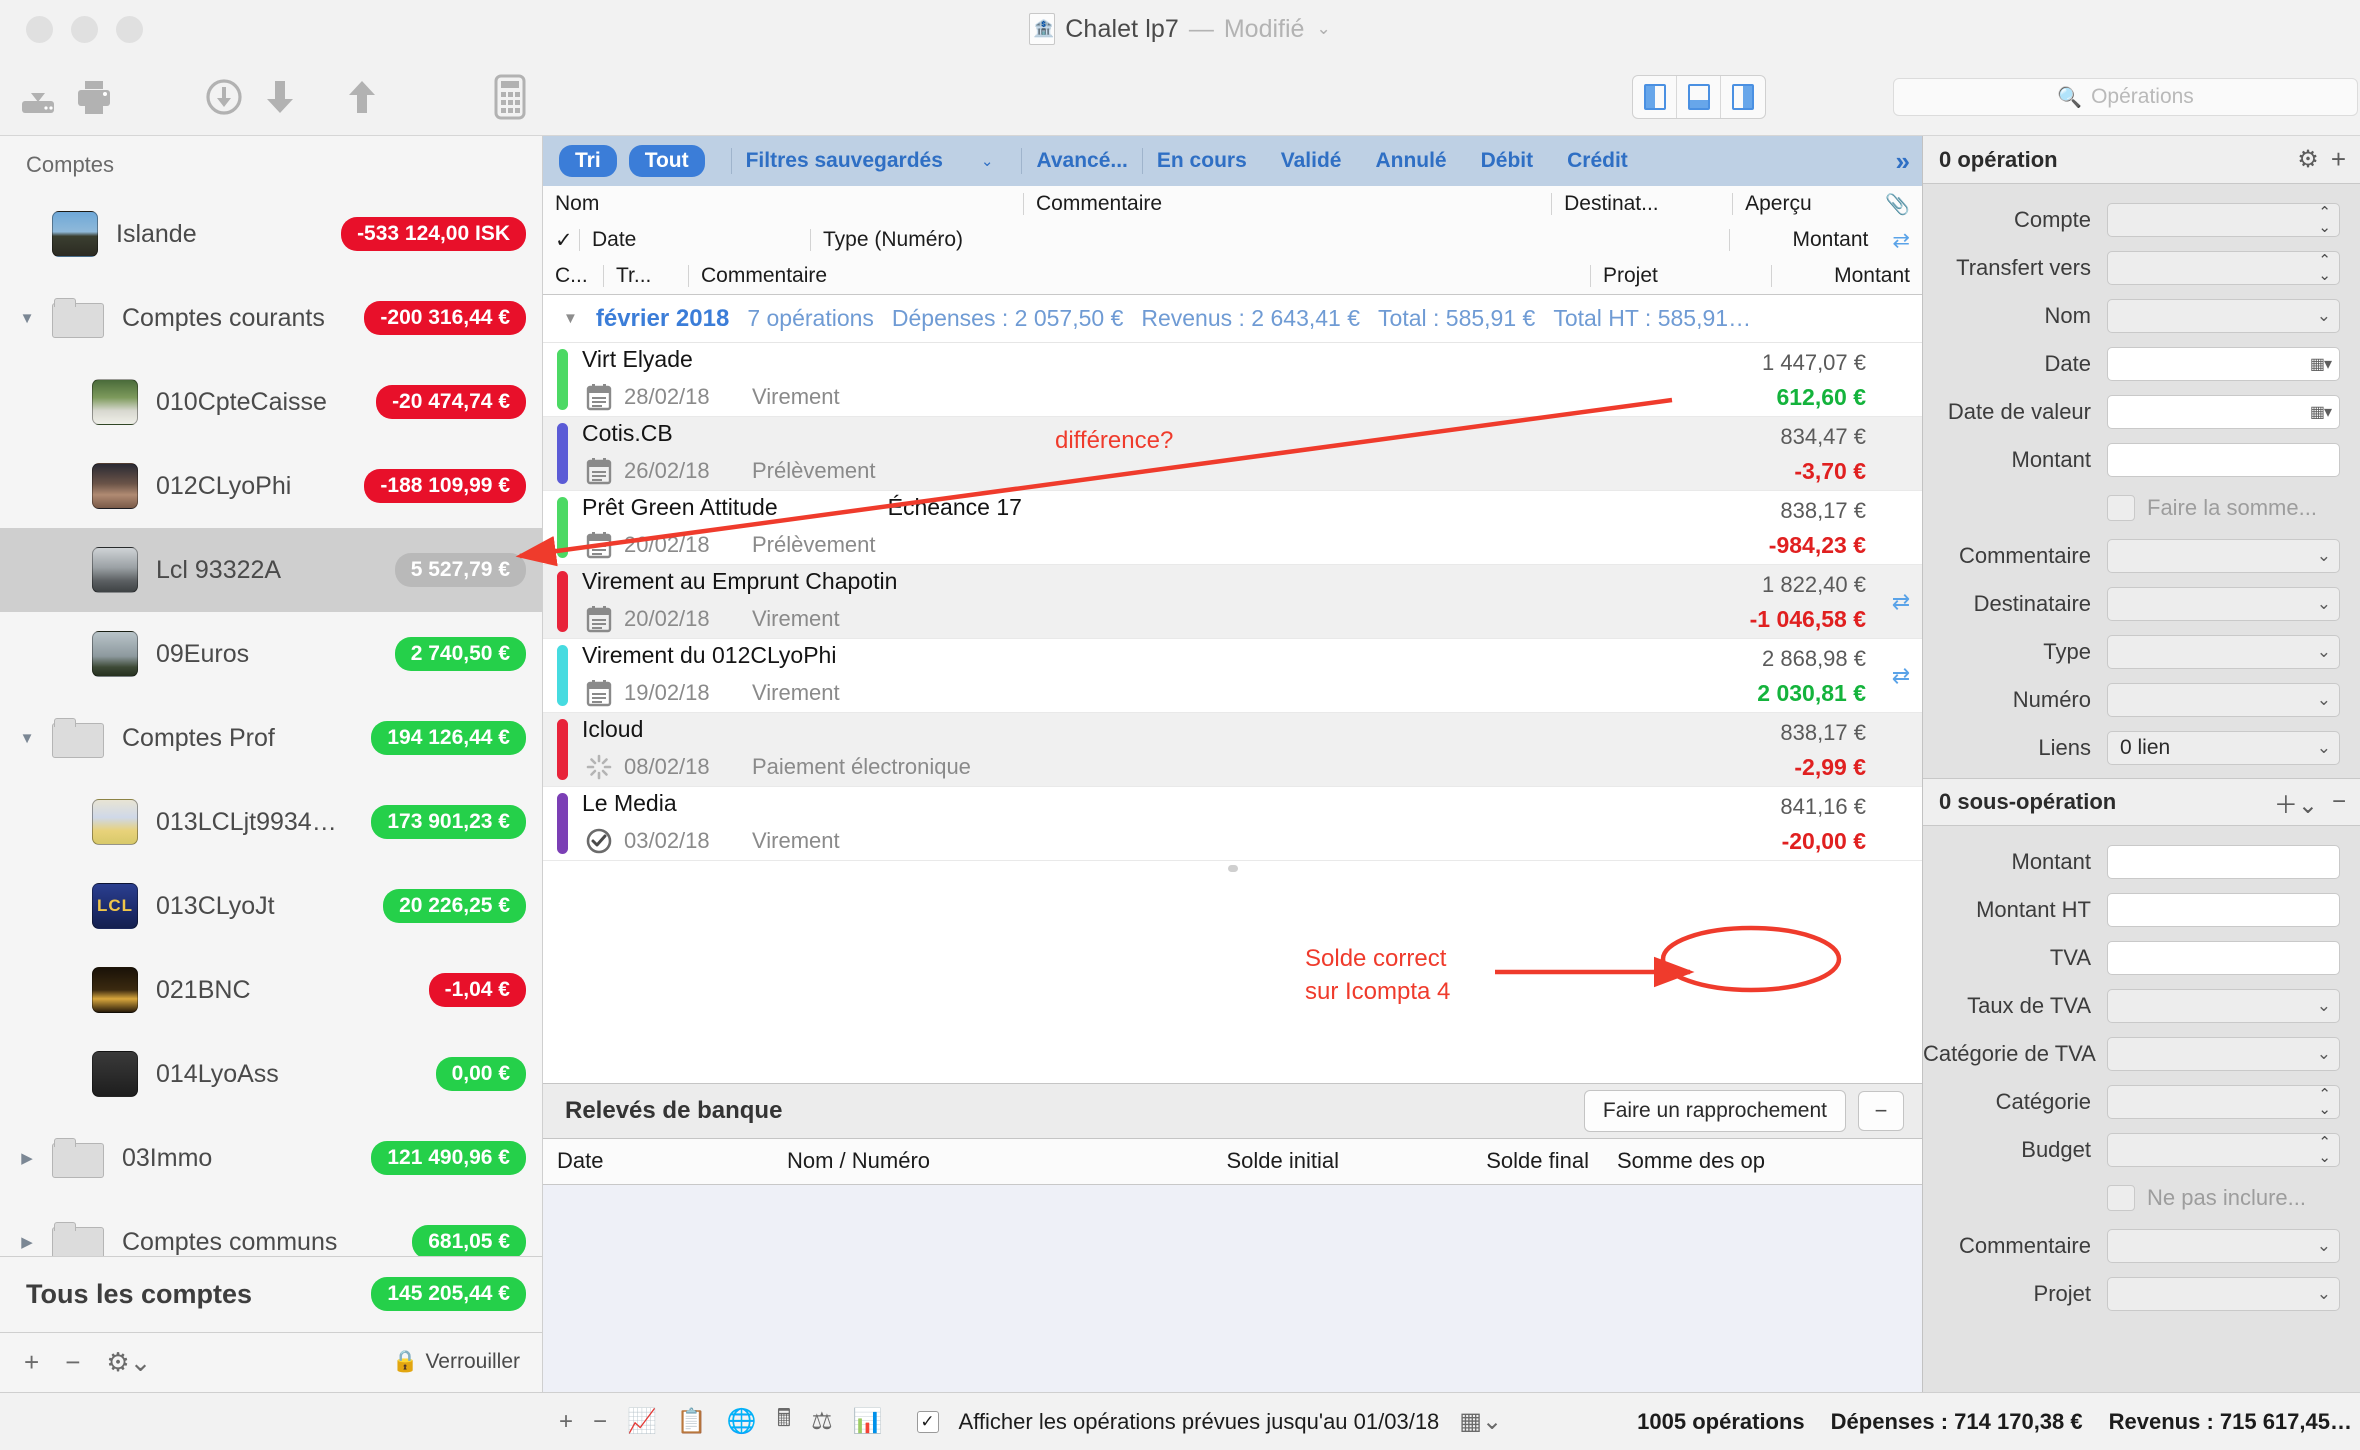 The width and height of the screenshot is (2360, 1450). What do you see at coordinates (1743, 97) in the screenshot?
I see `layout-right-icon` at bounding box center [1743, 97].